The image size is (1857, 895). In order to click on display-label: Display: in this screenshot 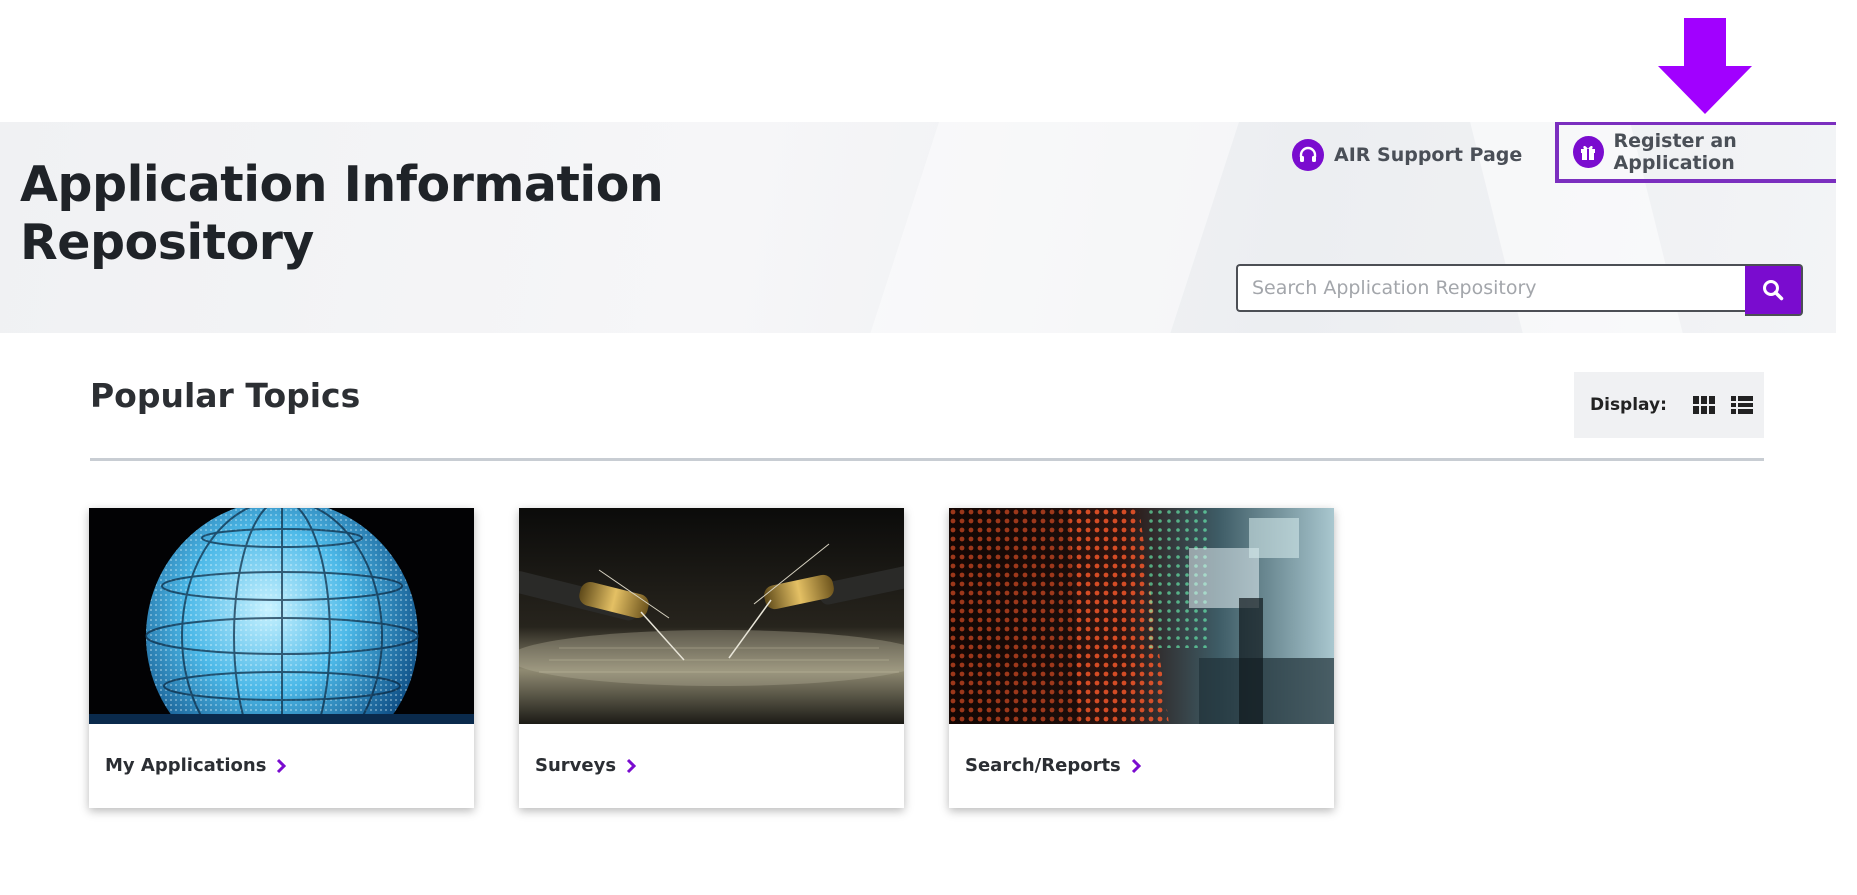, I will do `click(1628, 405)`.